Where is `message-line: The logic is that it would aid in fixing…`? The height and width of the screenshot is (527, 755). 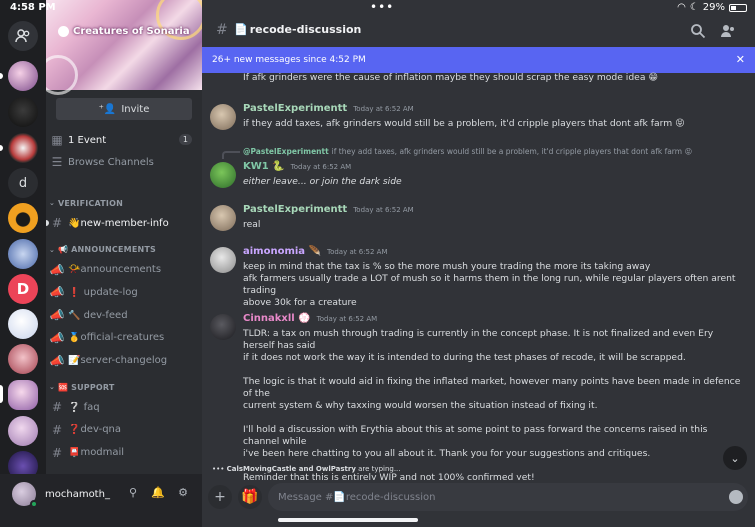 message-line: The logic is that it would aid in fixing… is located at coordinates (492, 387).